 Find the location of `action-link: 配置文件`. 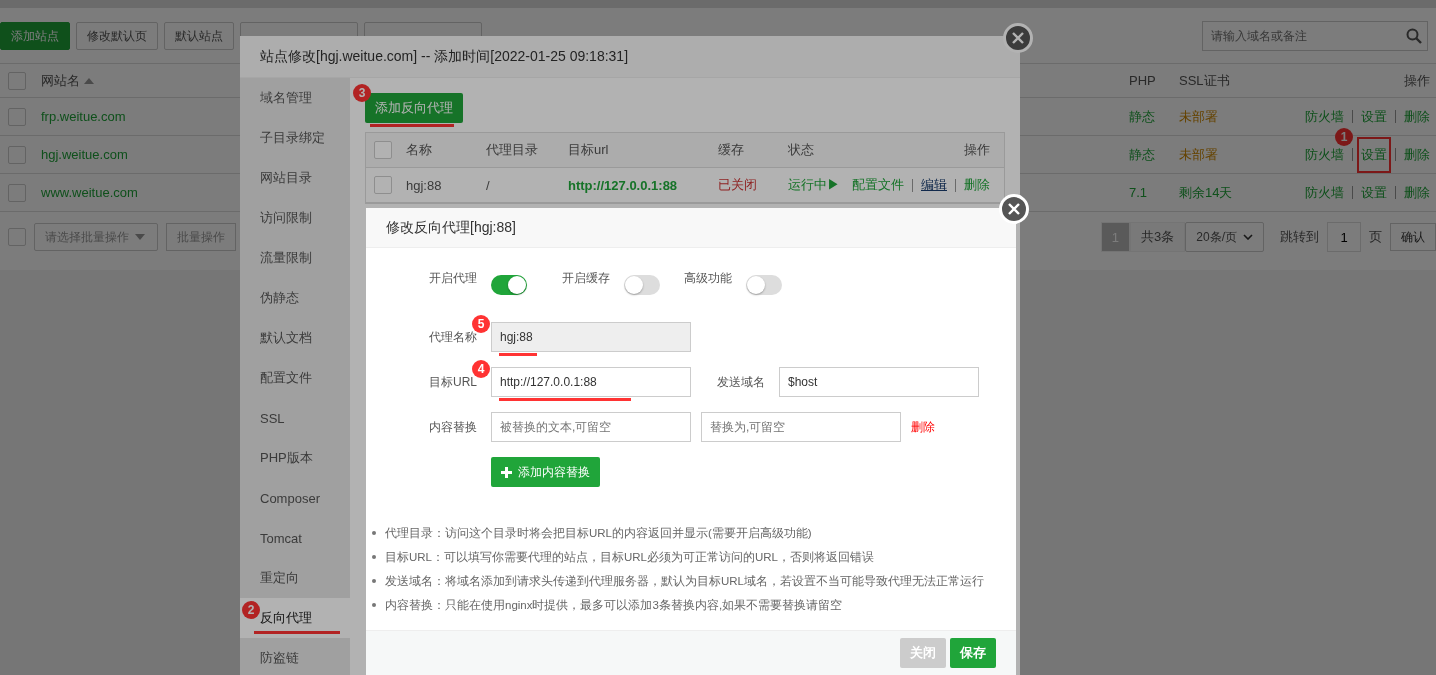

action-link: 配置文件 is located at coordinates (878, 185).